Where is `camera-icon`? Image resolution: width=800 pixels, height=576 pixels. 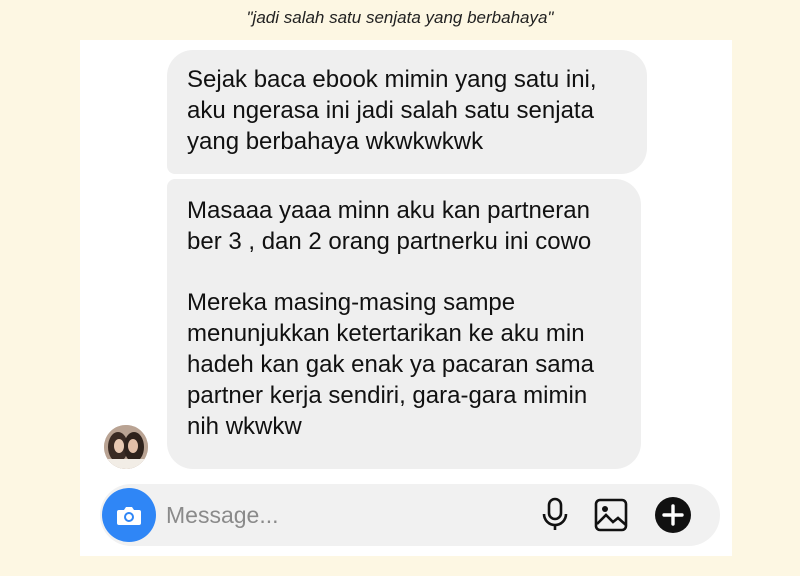 camera-icon is located at coordinates (129, 516).